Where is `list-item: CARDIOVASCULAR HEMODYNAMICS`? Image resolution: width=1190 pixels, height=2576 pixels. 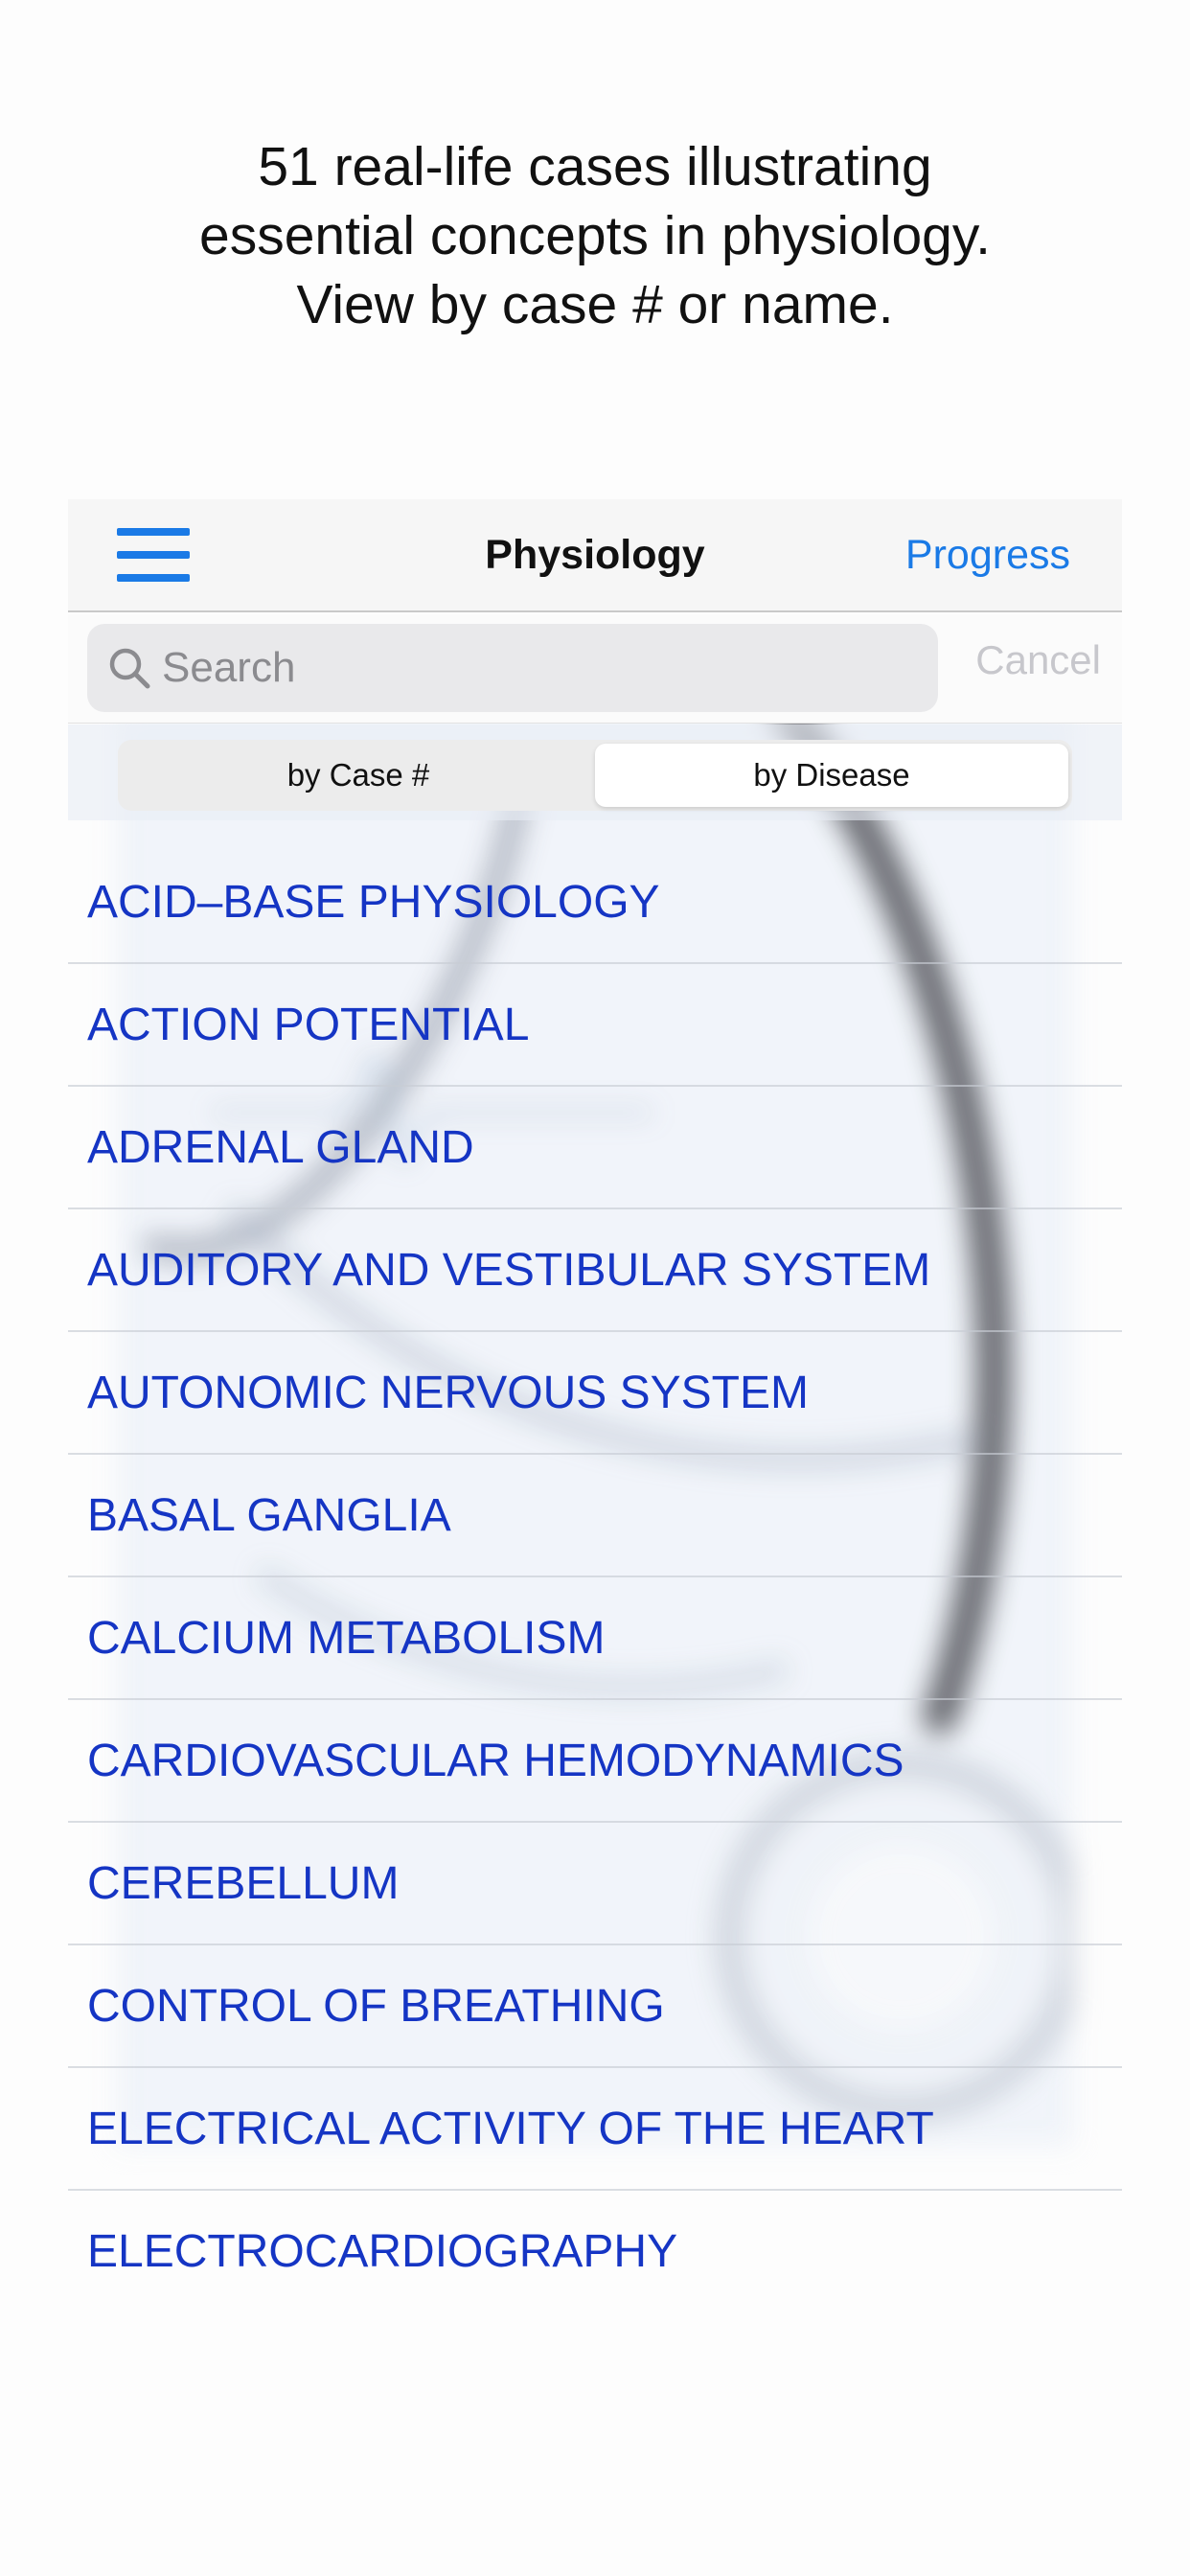
list-item: CARDIOVASCULAR HEMODYNAMICS is located at coordinates (595, 1761).